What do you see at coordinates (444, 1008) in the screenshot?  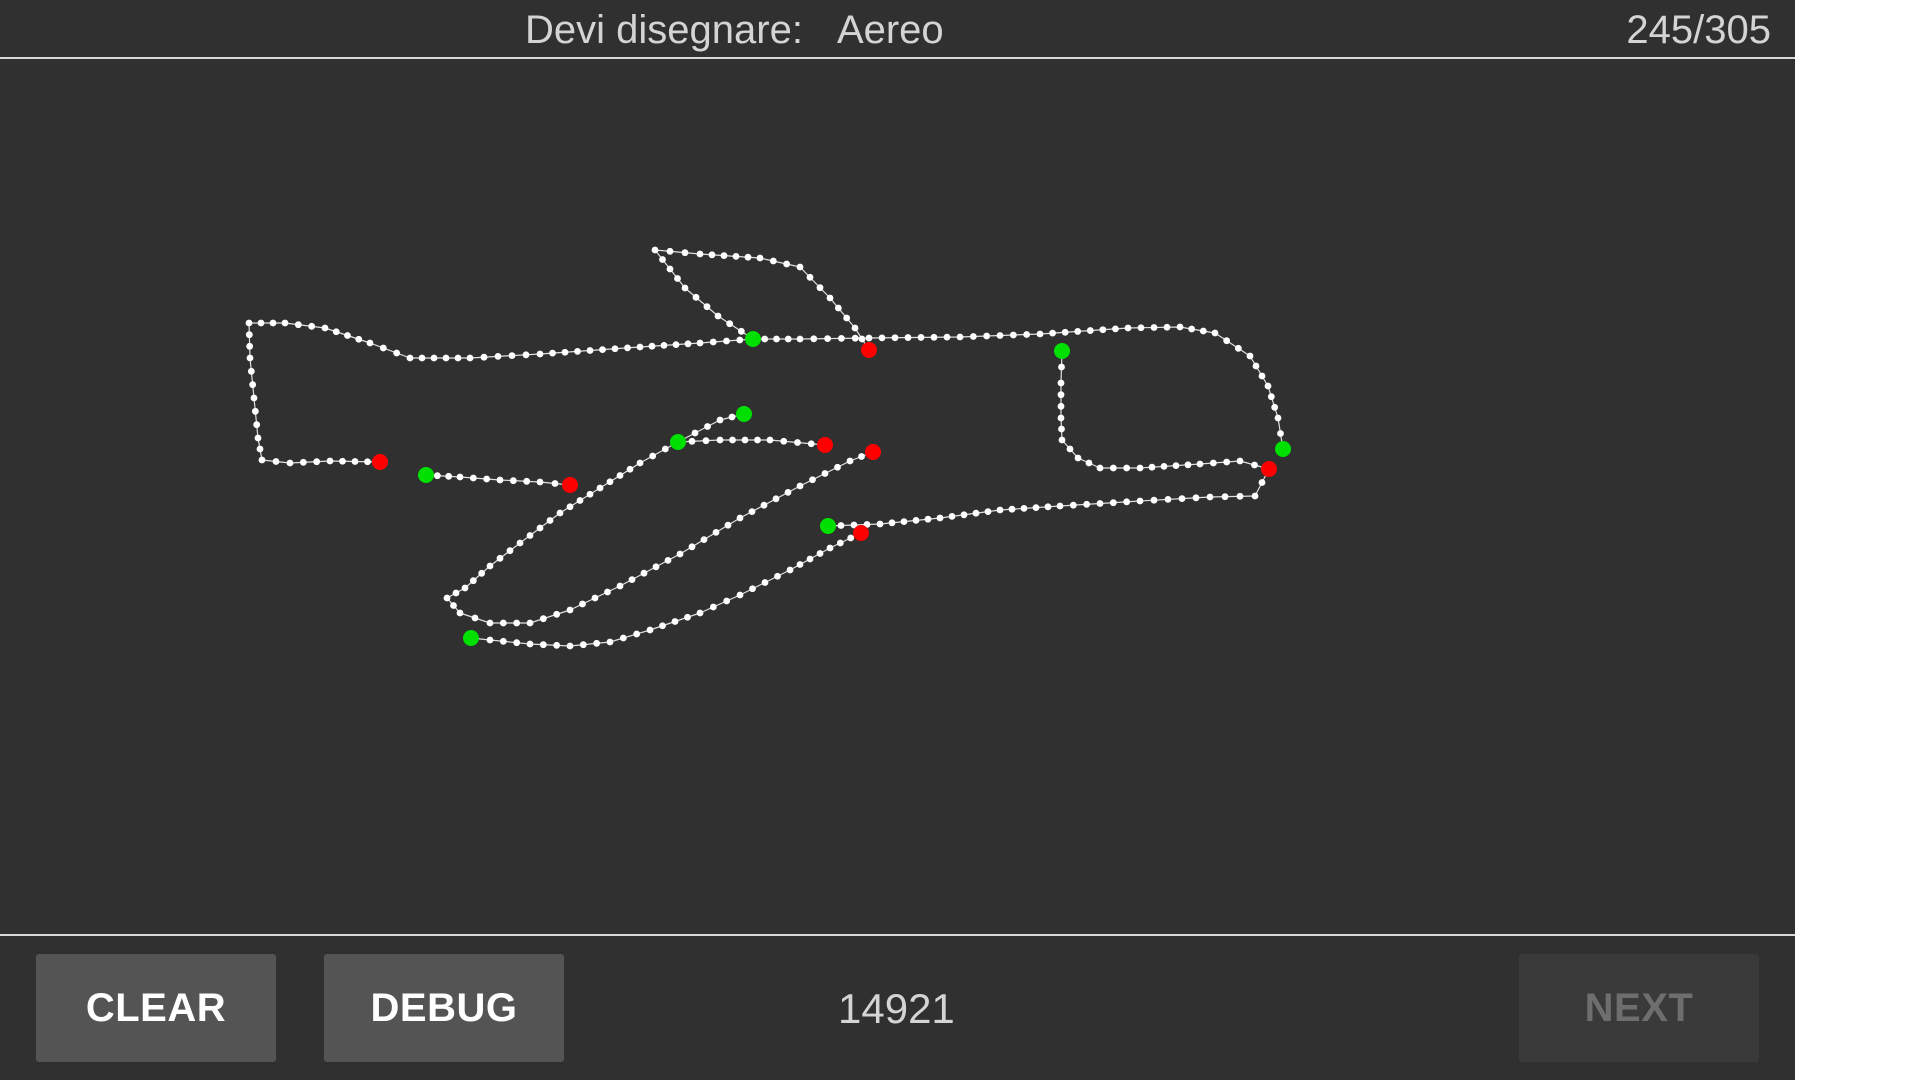 I see `debug-button: DEBUG` at bounding box center [444, 1008].